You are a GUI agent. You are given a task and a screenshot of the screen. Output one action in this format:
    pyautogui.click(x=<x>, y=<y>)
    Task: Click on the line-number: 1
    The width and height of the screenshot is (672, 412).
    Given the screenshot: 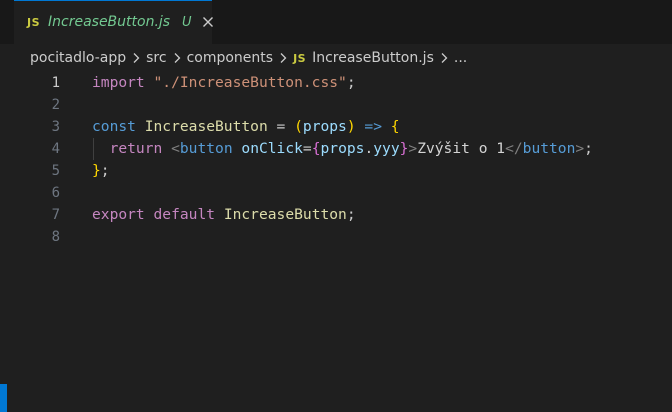 What is the action you would take?
    pyautogui.click(x=55, y=83)
    